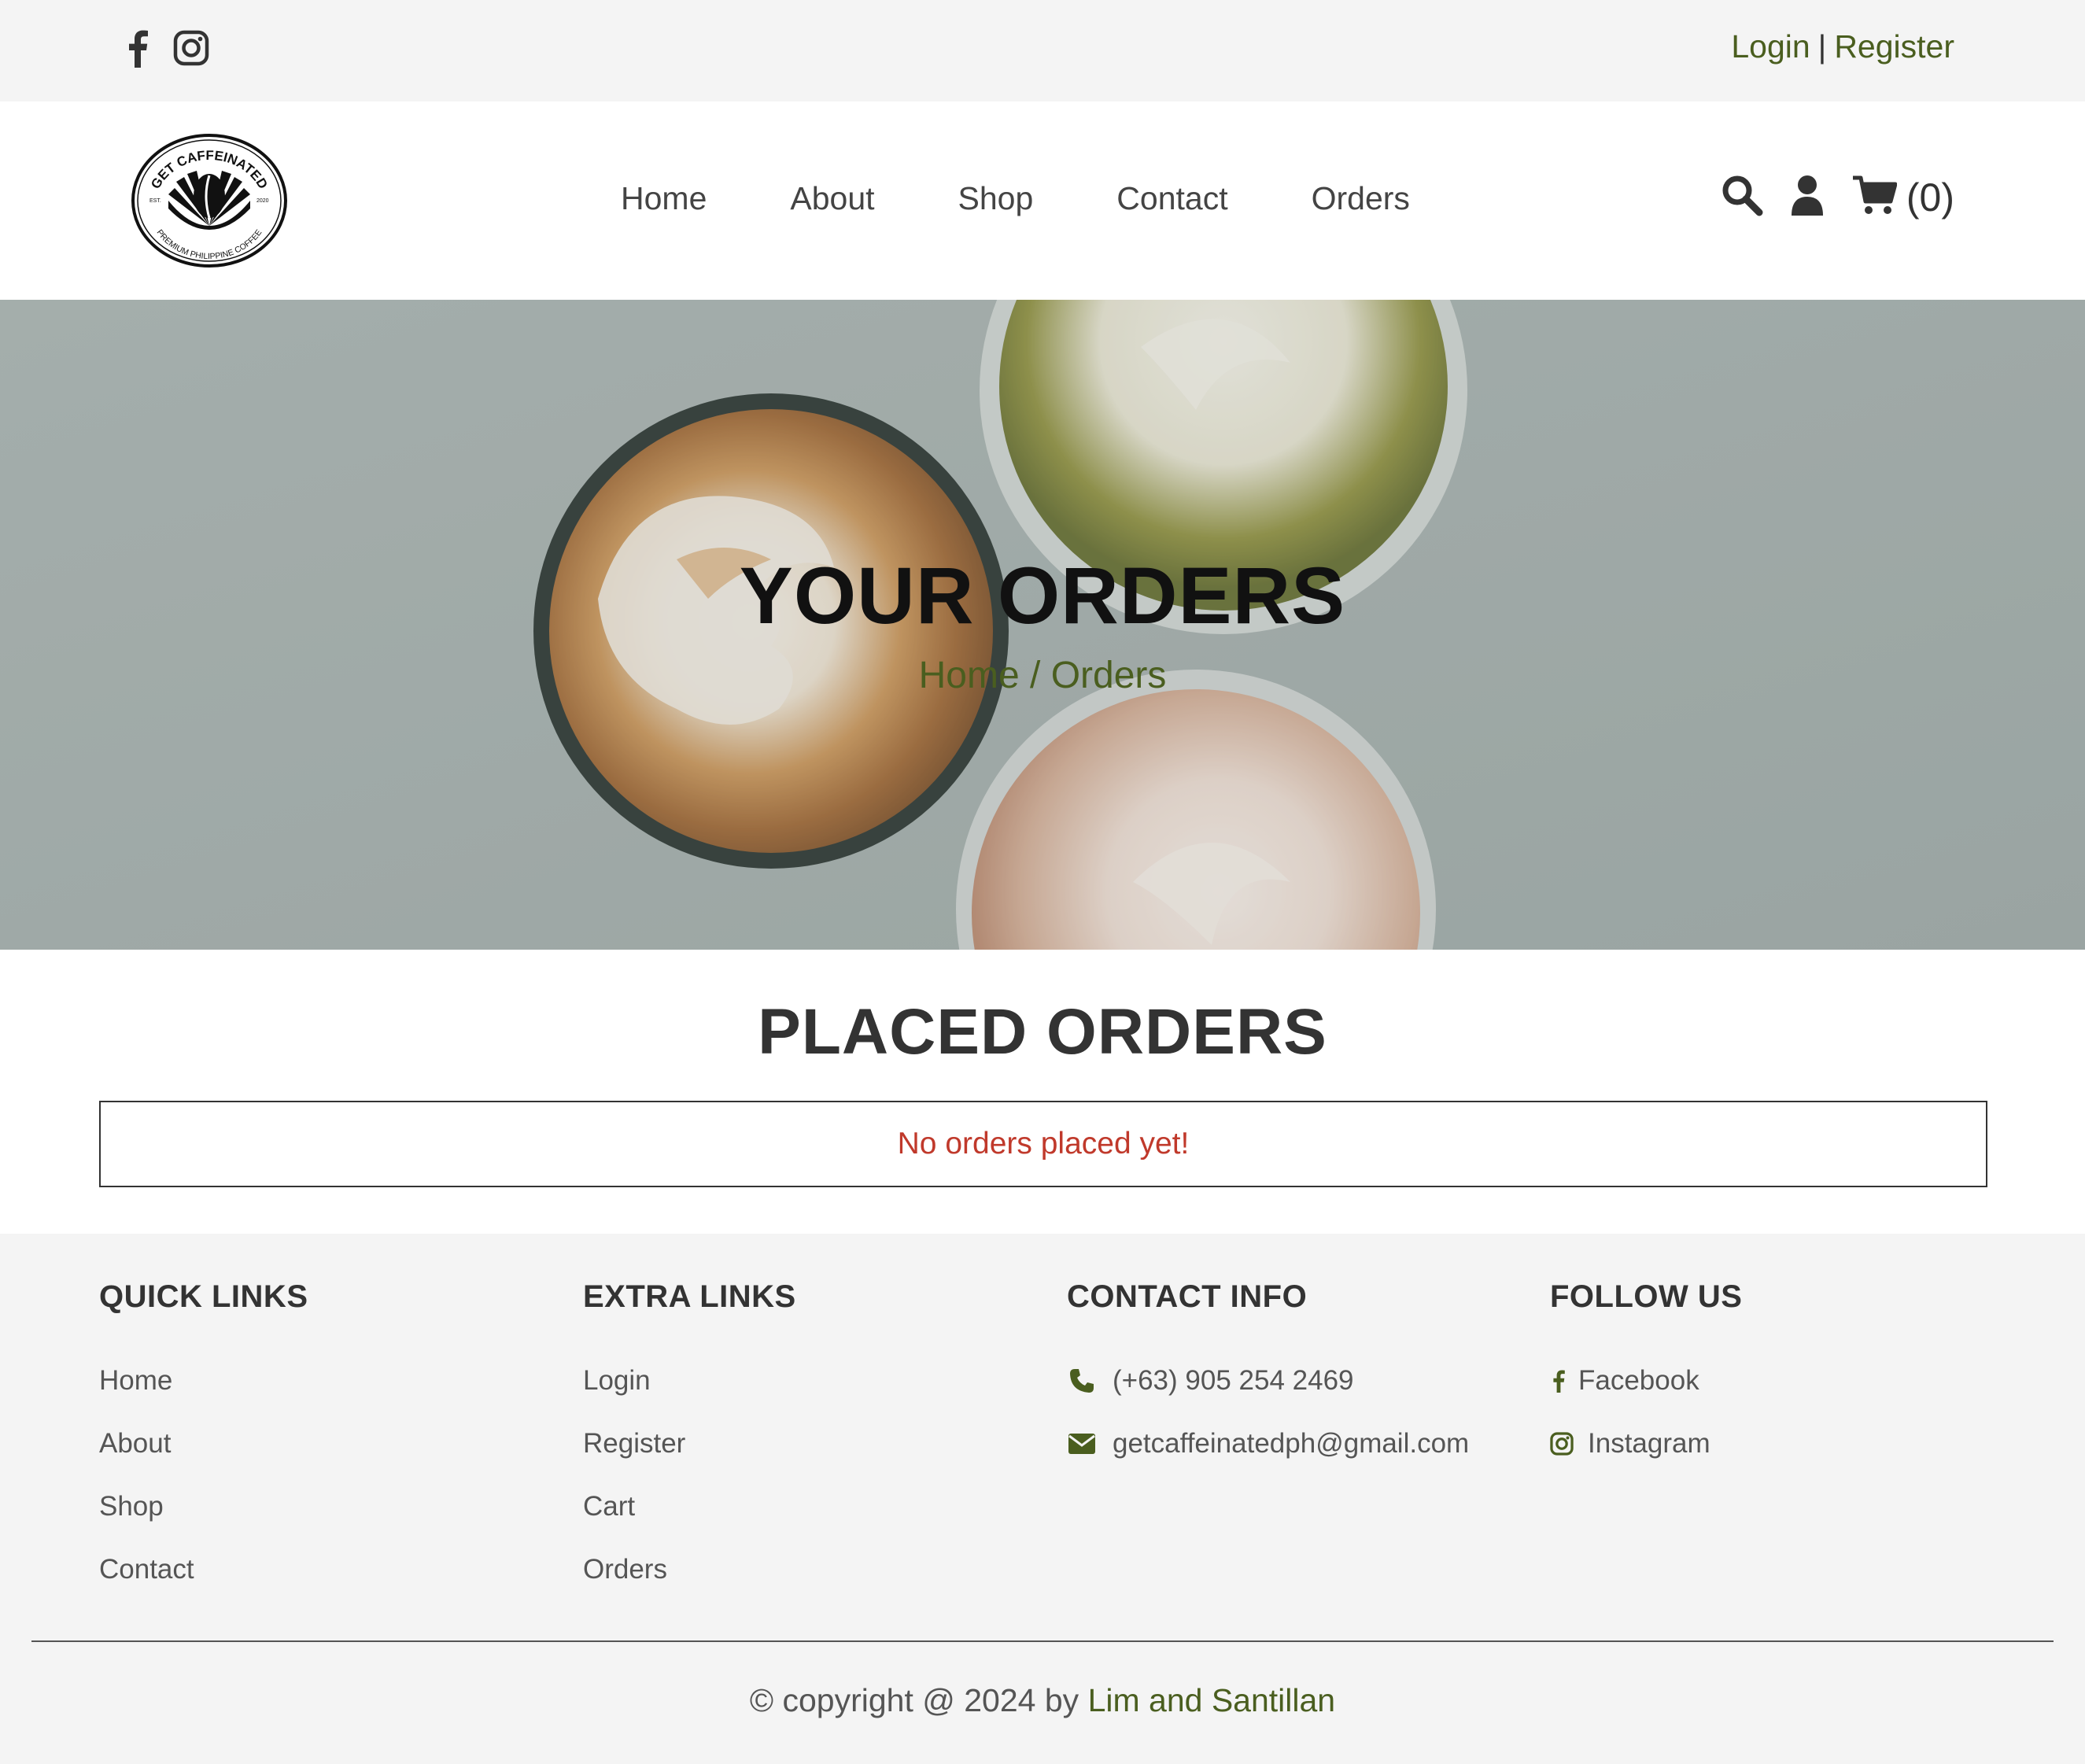 This screenshot has width=2085, height=1764. Describe the element at coordinates (914, 1700) in the screenshot. I see `copyright-prefix: © copyright @ 2024 by` at that location.